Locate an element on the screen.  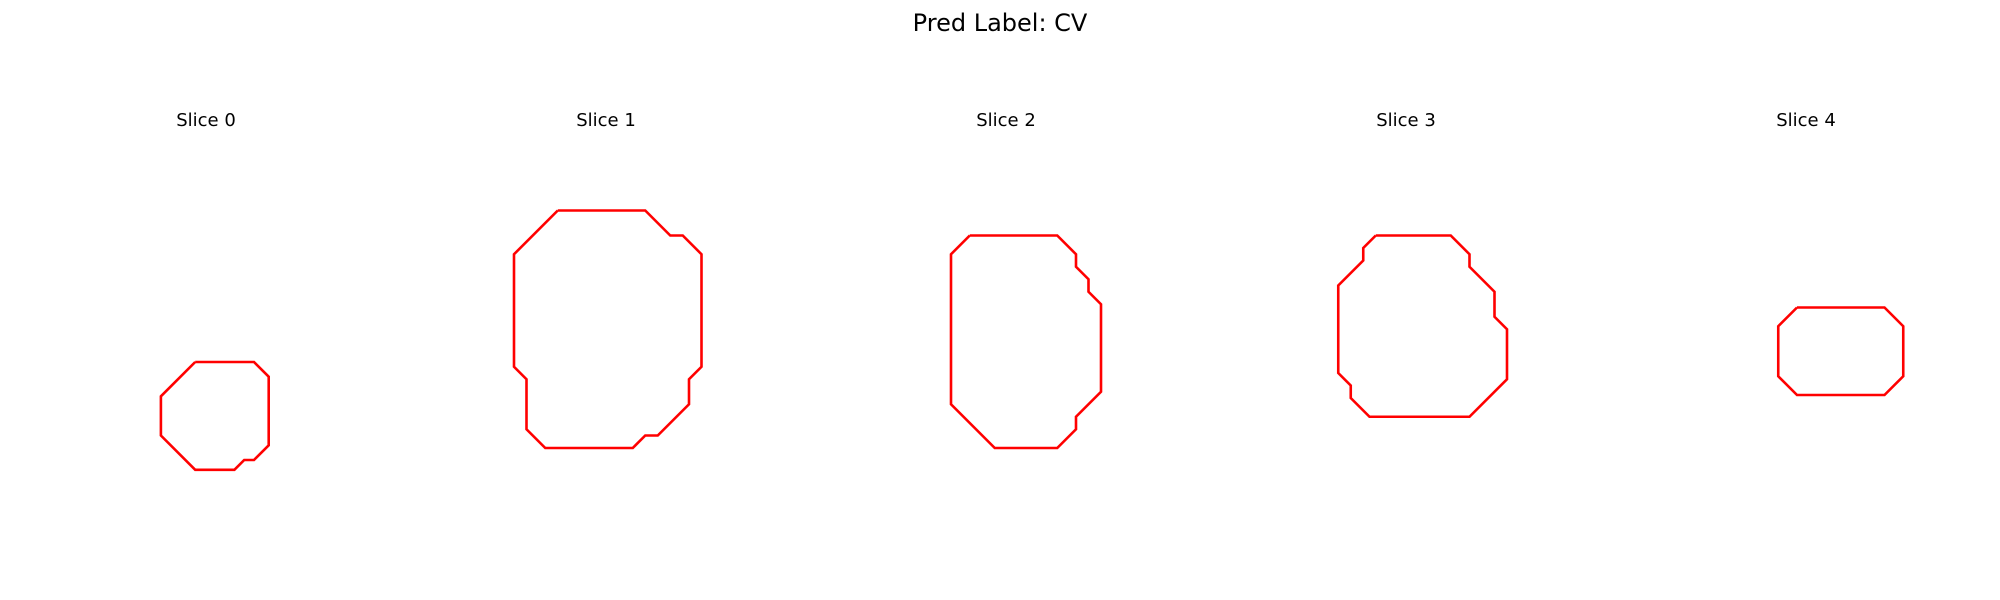
figure-title: Pred Label: CV is located at coordinates (1000, 23).